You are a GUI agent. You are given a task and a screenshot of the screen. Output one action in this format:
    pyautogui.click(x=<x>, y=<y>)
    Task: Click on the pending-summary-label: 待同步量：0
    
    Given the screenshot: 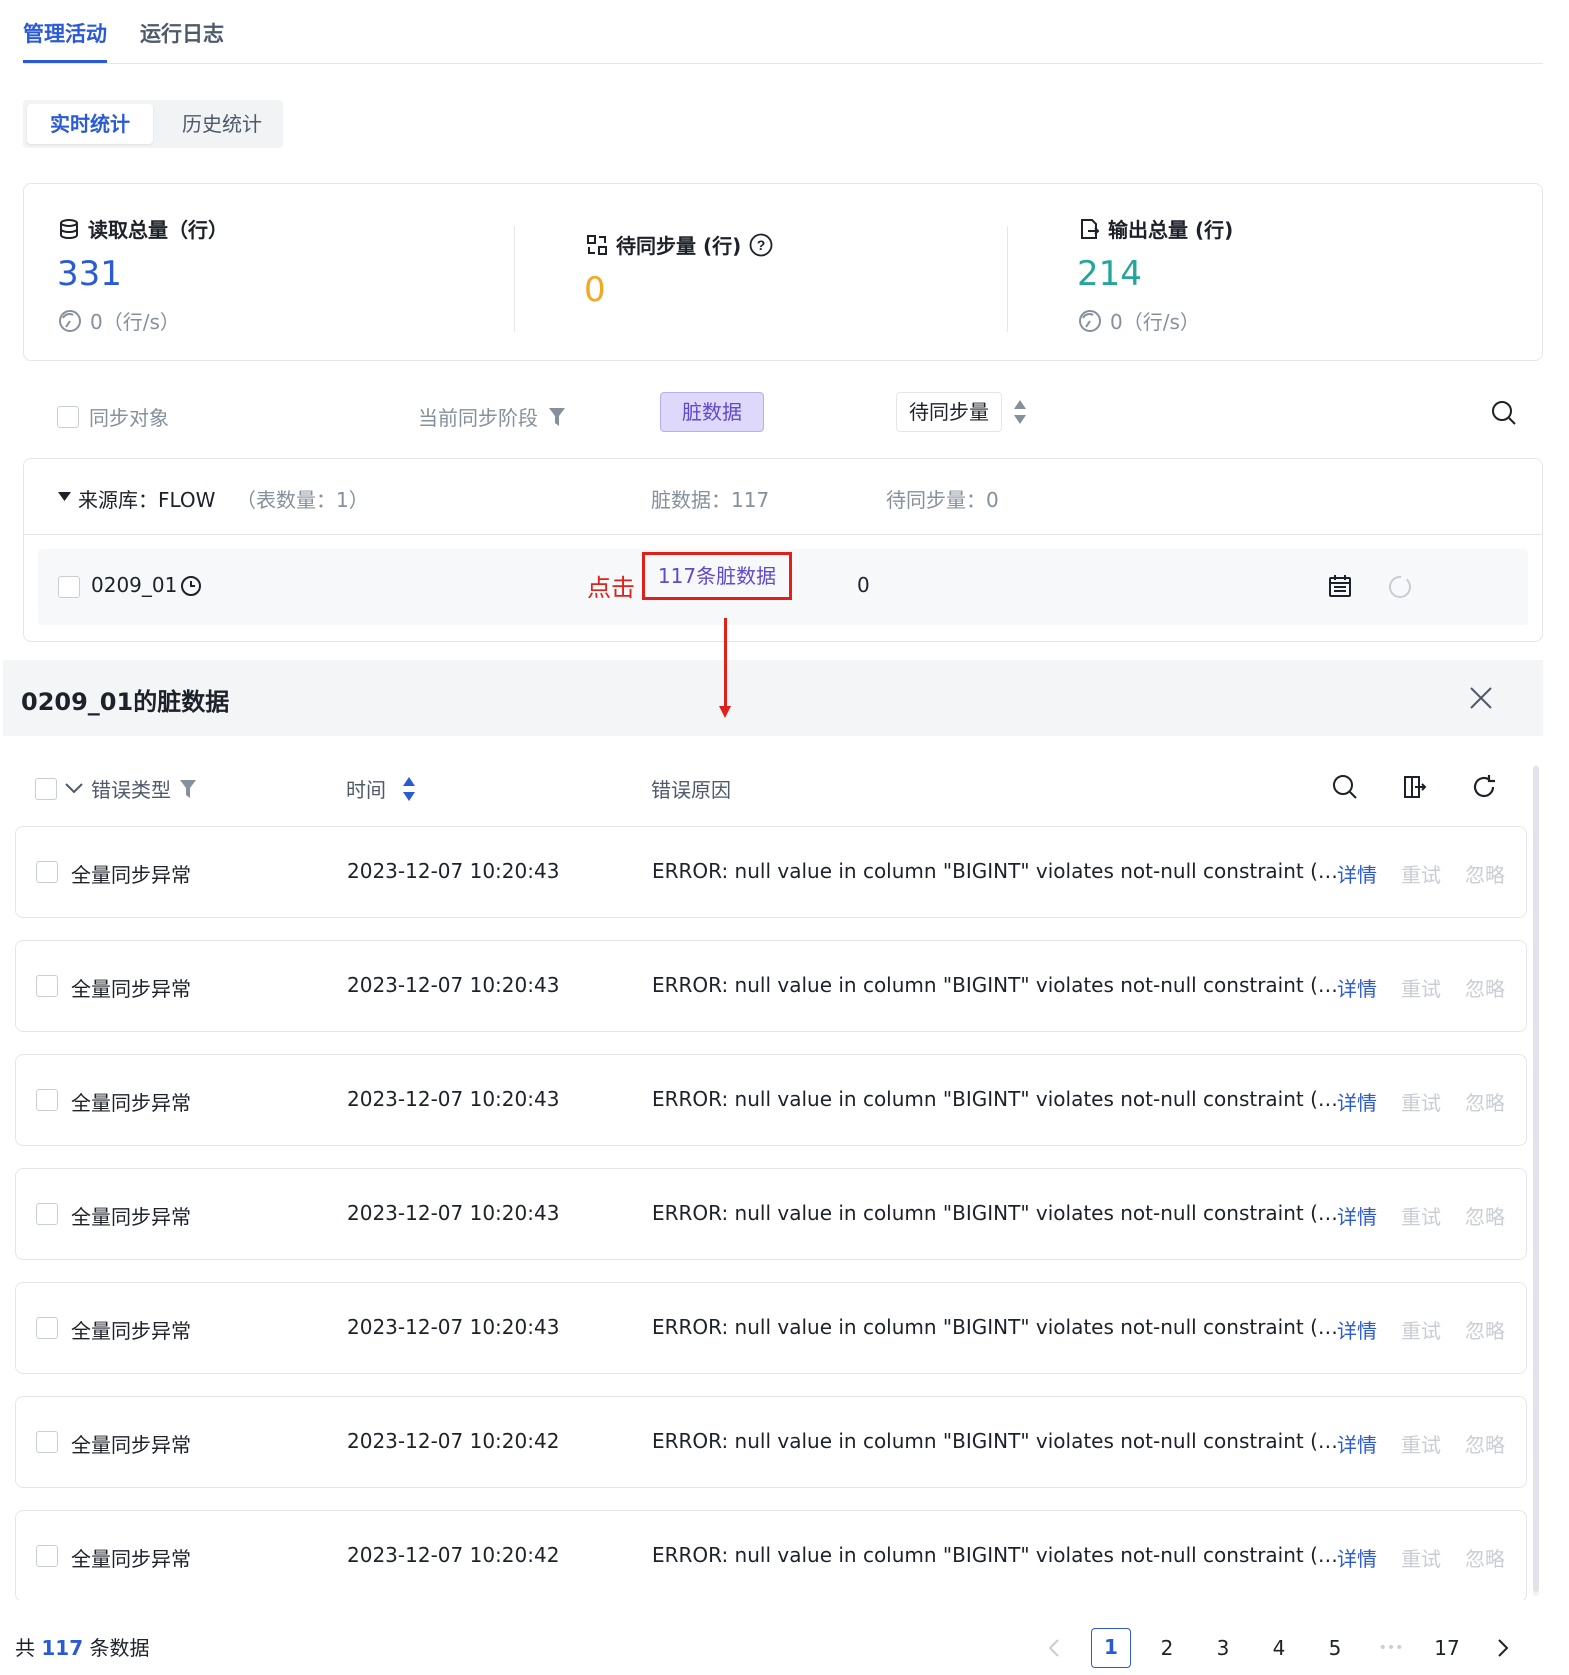 What is the action you would take?
    pyautogui.click(x=942, y=500)
    